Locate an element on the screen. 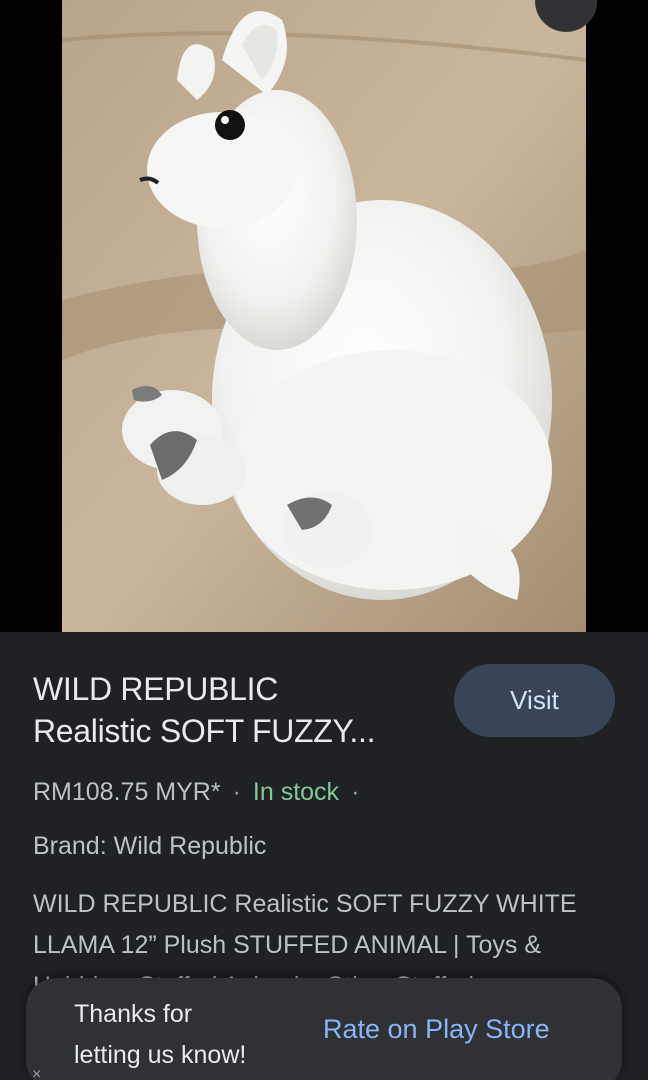 The image size is (648, 1080). title-line-1: WILD REPUBLIC is located at coordinates (156, 689).